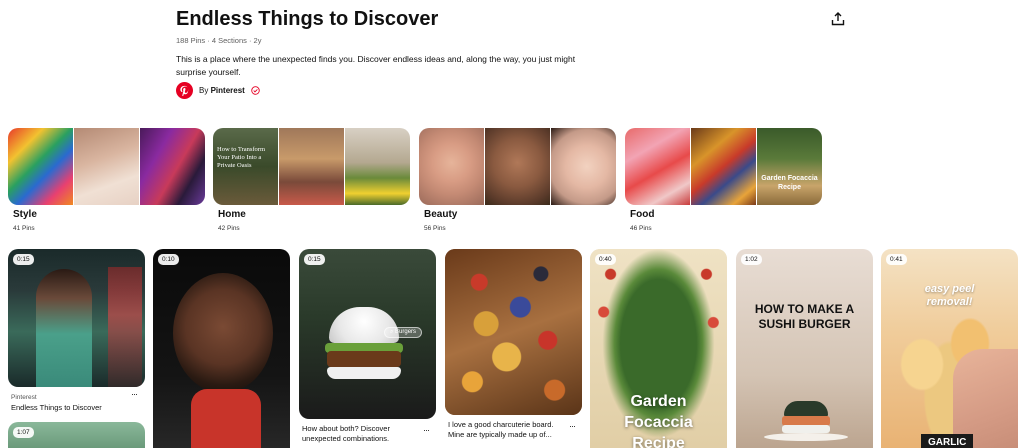  Describe the element at coordinates (658, 420) in the screenshot. I see `pin-overlay-text: Garden Focaccia Recipe` at that location.